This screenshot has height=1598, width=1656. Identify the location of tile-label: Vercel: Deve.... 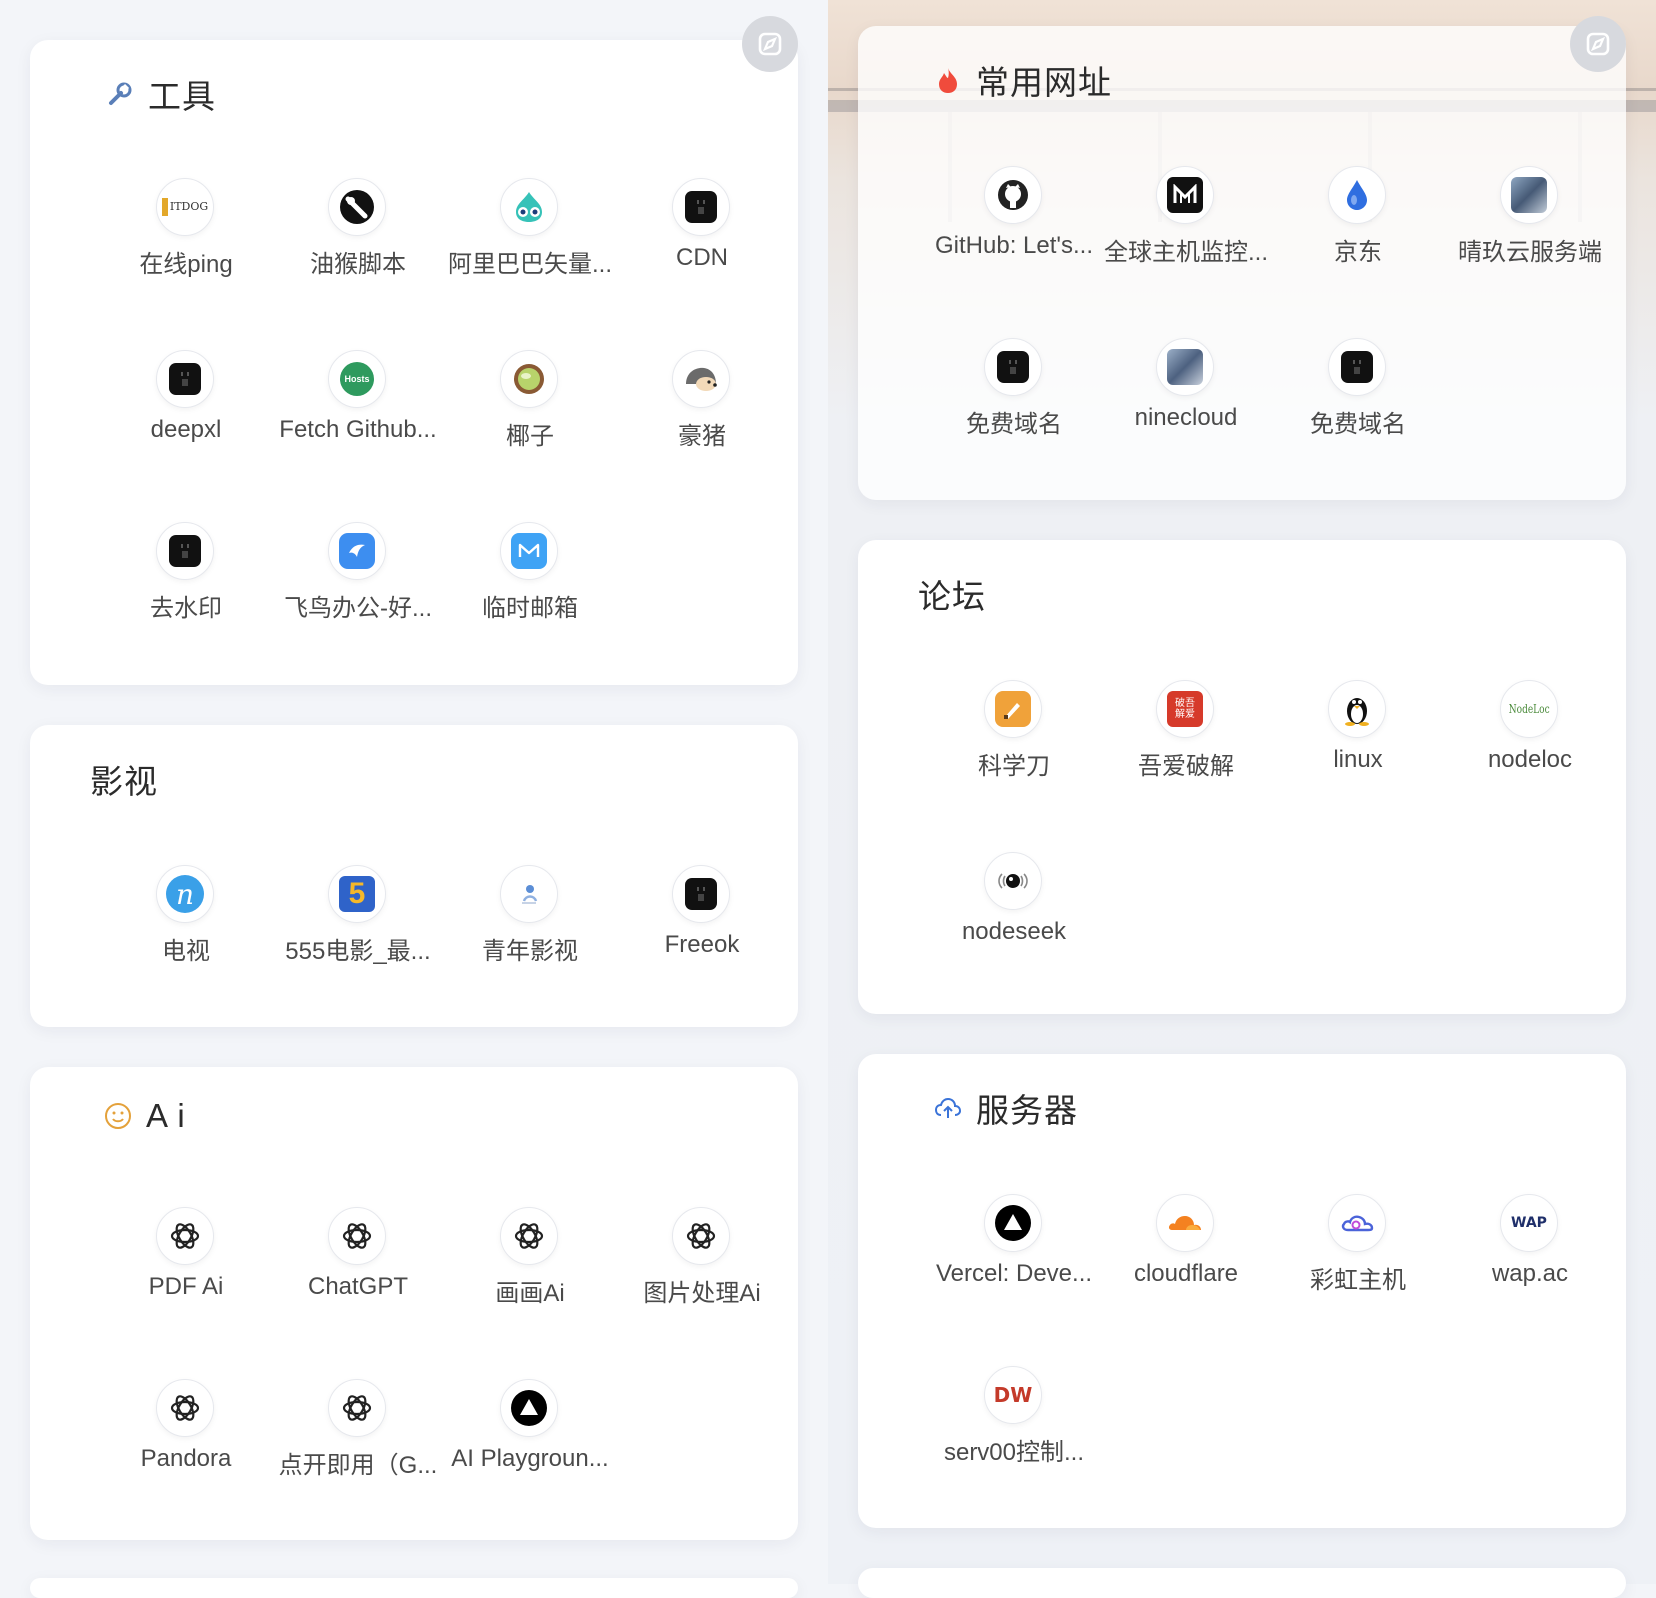
(1014, 1273).